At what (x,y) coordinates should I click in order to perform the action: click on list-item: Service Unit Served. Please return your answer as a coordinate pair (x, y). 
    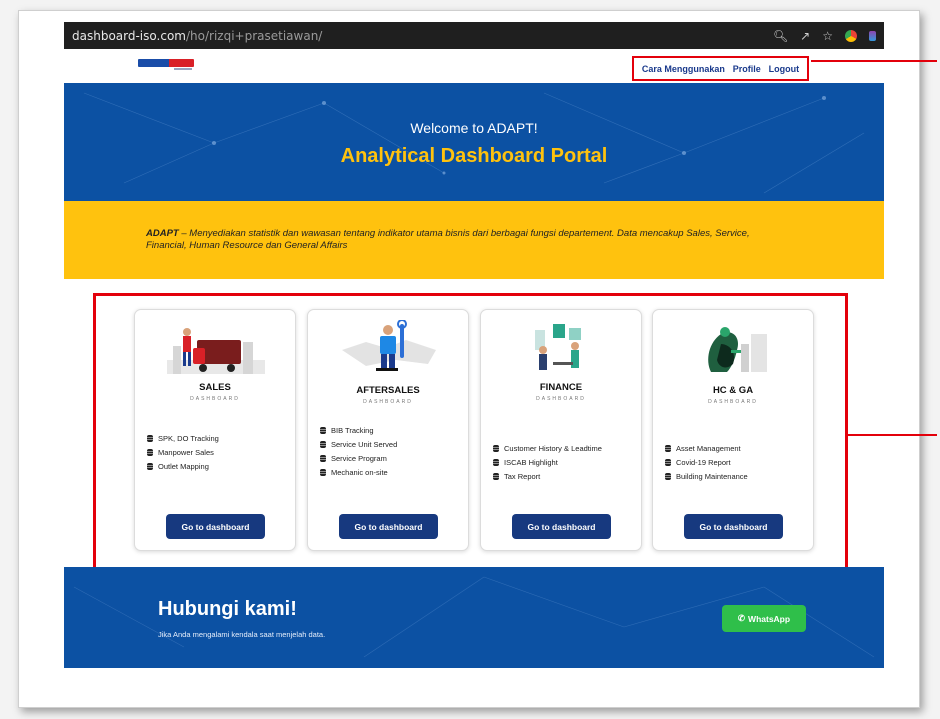
    Looking at the image, I should click on (358, 444).